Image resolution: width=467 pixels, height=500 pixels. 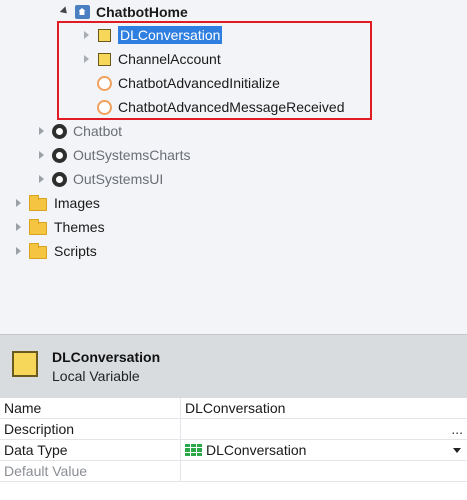 What do you see at coordinates (23, 408) in the screenshot?
I see `property-label: Name` at bounding box center [23, 408].